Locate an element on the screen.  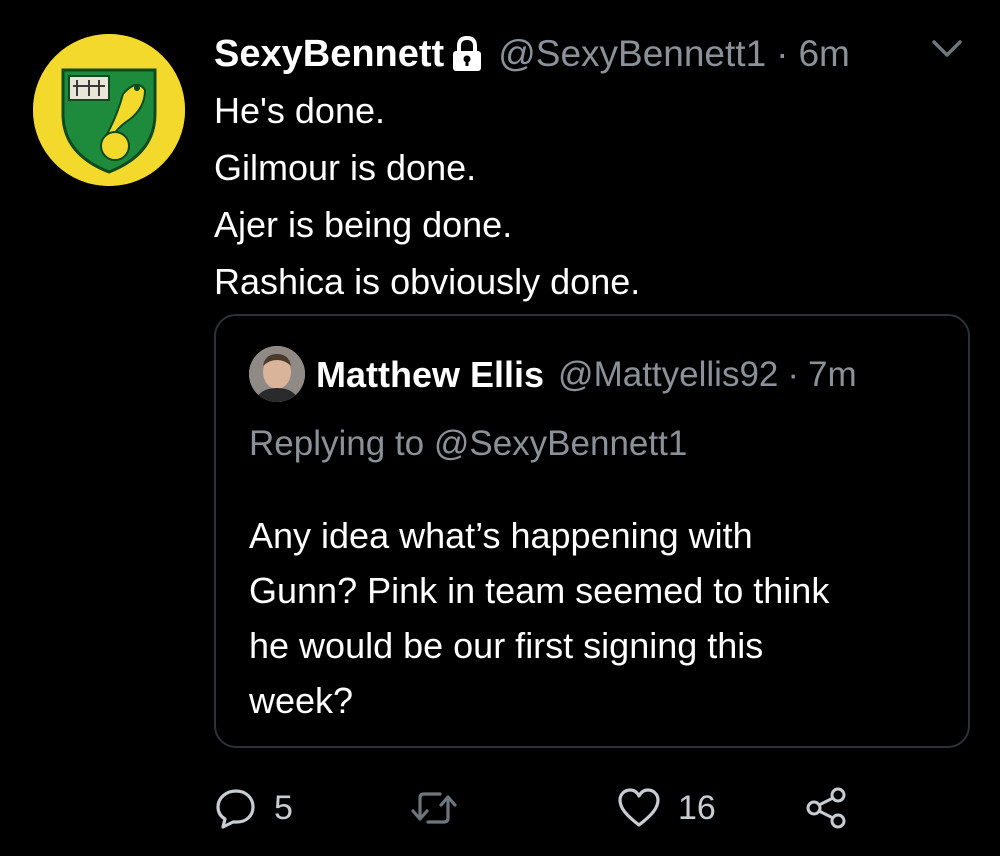
quoted-line: he would be our first signing this is located at coordinates (506, 645).